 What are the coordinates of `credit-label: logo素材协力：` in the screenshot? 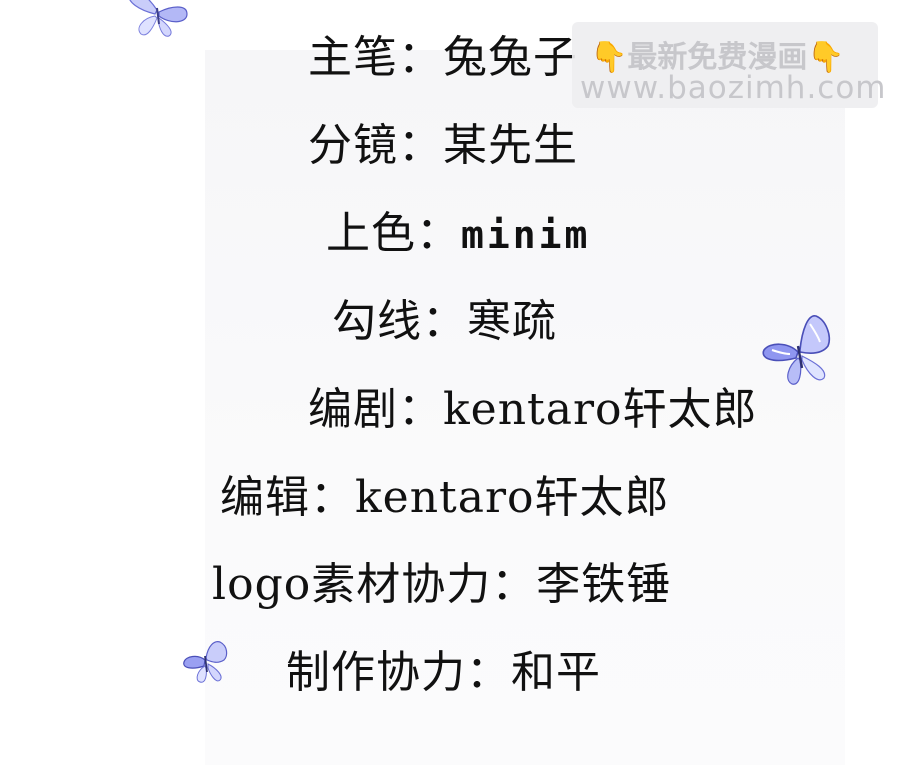 It's located at (374, 584).